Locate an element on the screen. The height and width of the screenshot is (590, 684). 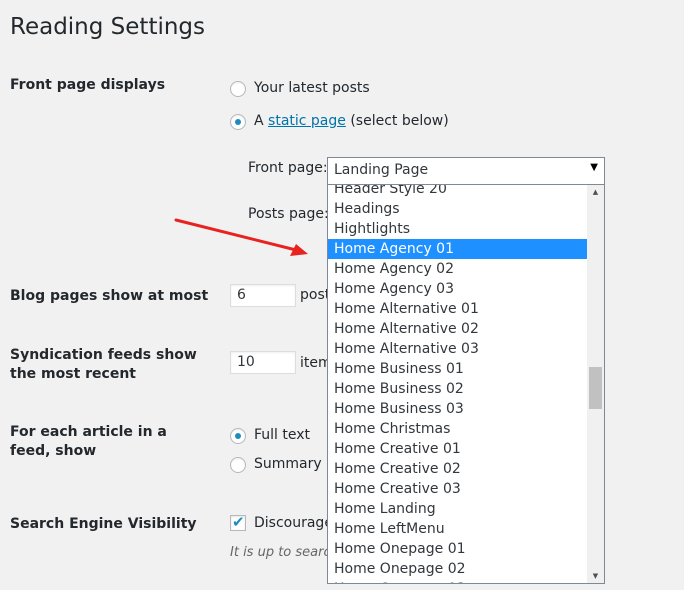
dropdown-option: Home Christmas is located at coordinates (458, 429).